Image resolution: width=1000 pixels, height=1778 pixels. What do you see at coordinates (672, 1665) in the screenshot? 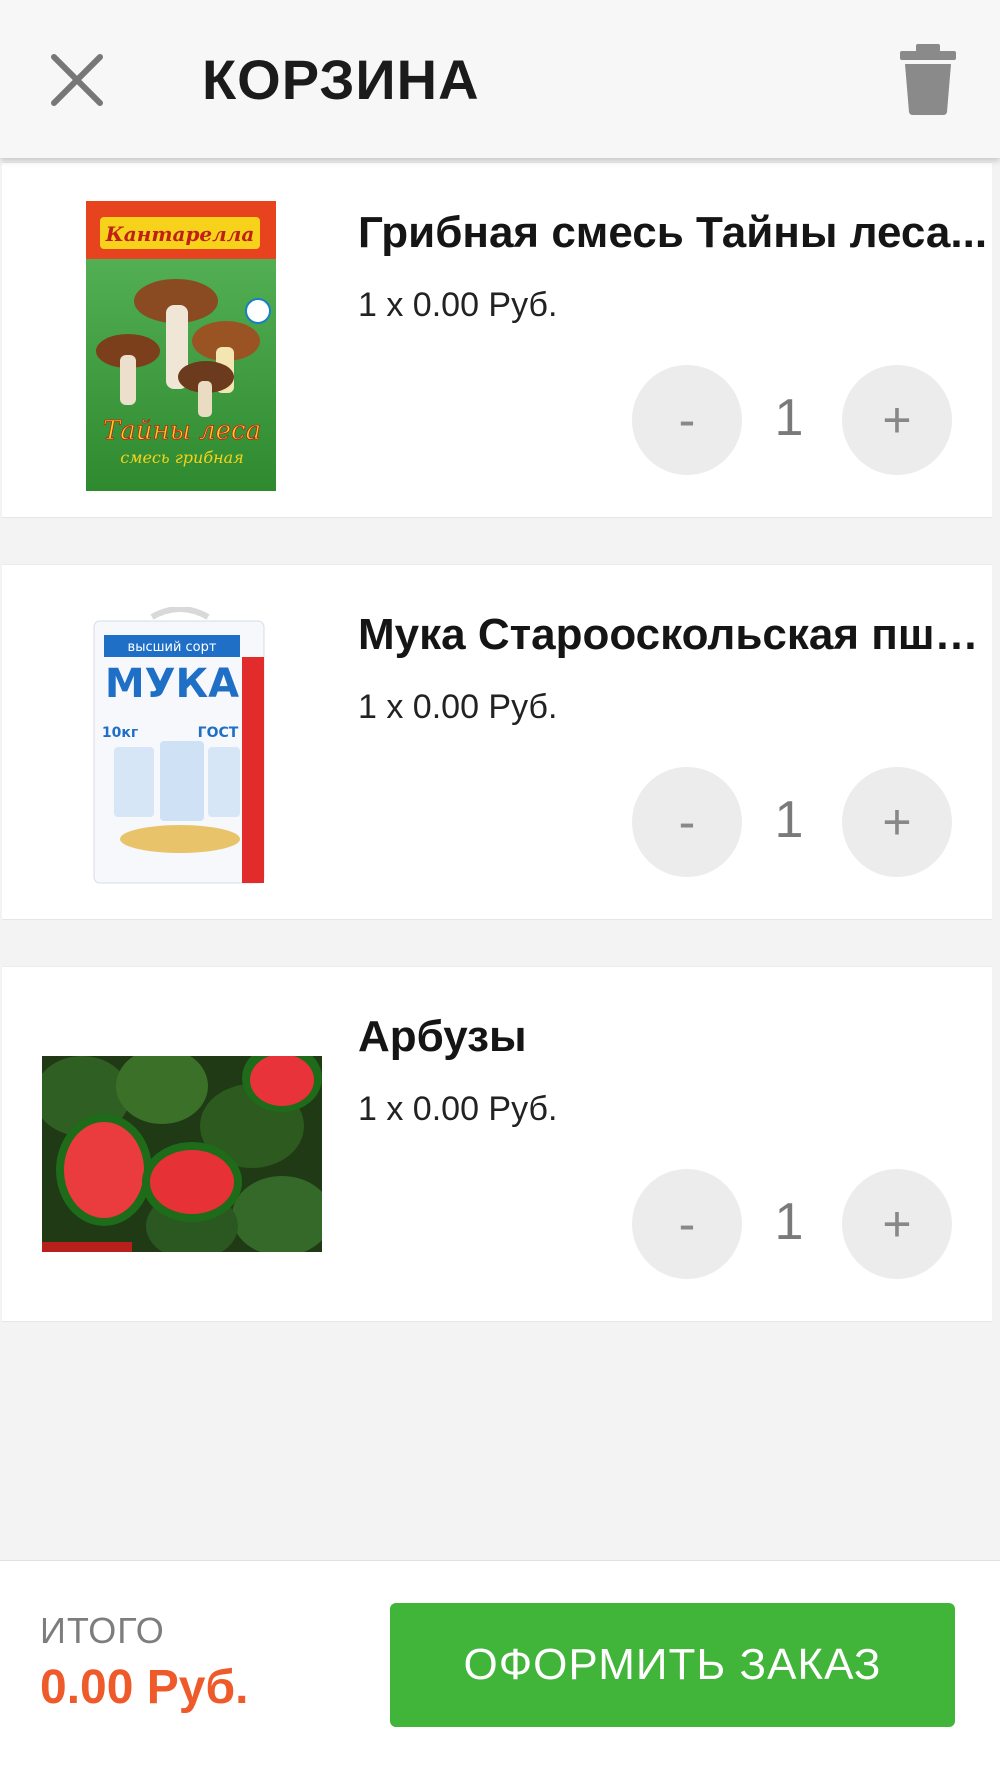
I see `checkout-button: ОФОРМИТЬ ЗАКАЗ` at bounding box center [672, 1665].